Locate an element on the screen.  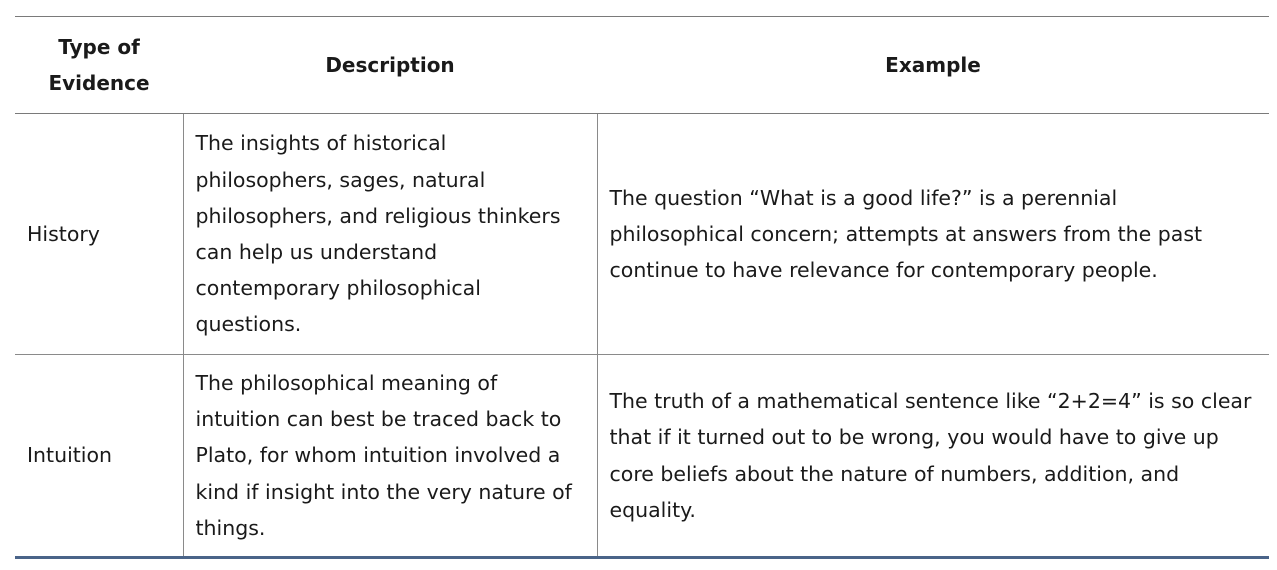
header-type-of-evidence: Type of Evidence is located at coordinates (99, 65).